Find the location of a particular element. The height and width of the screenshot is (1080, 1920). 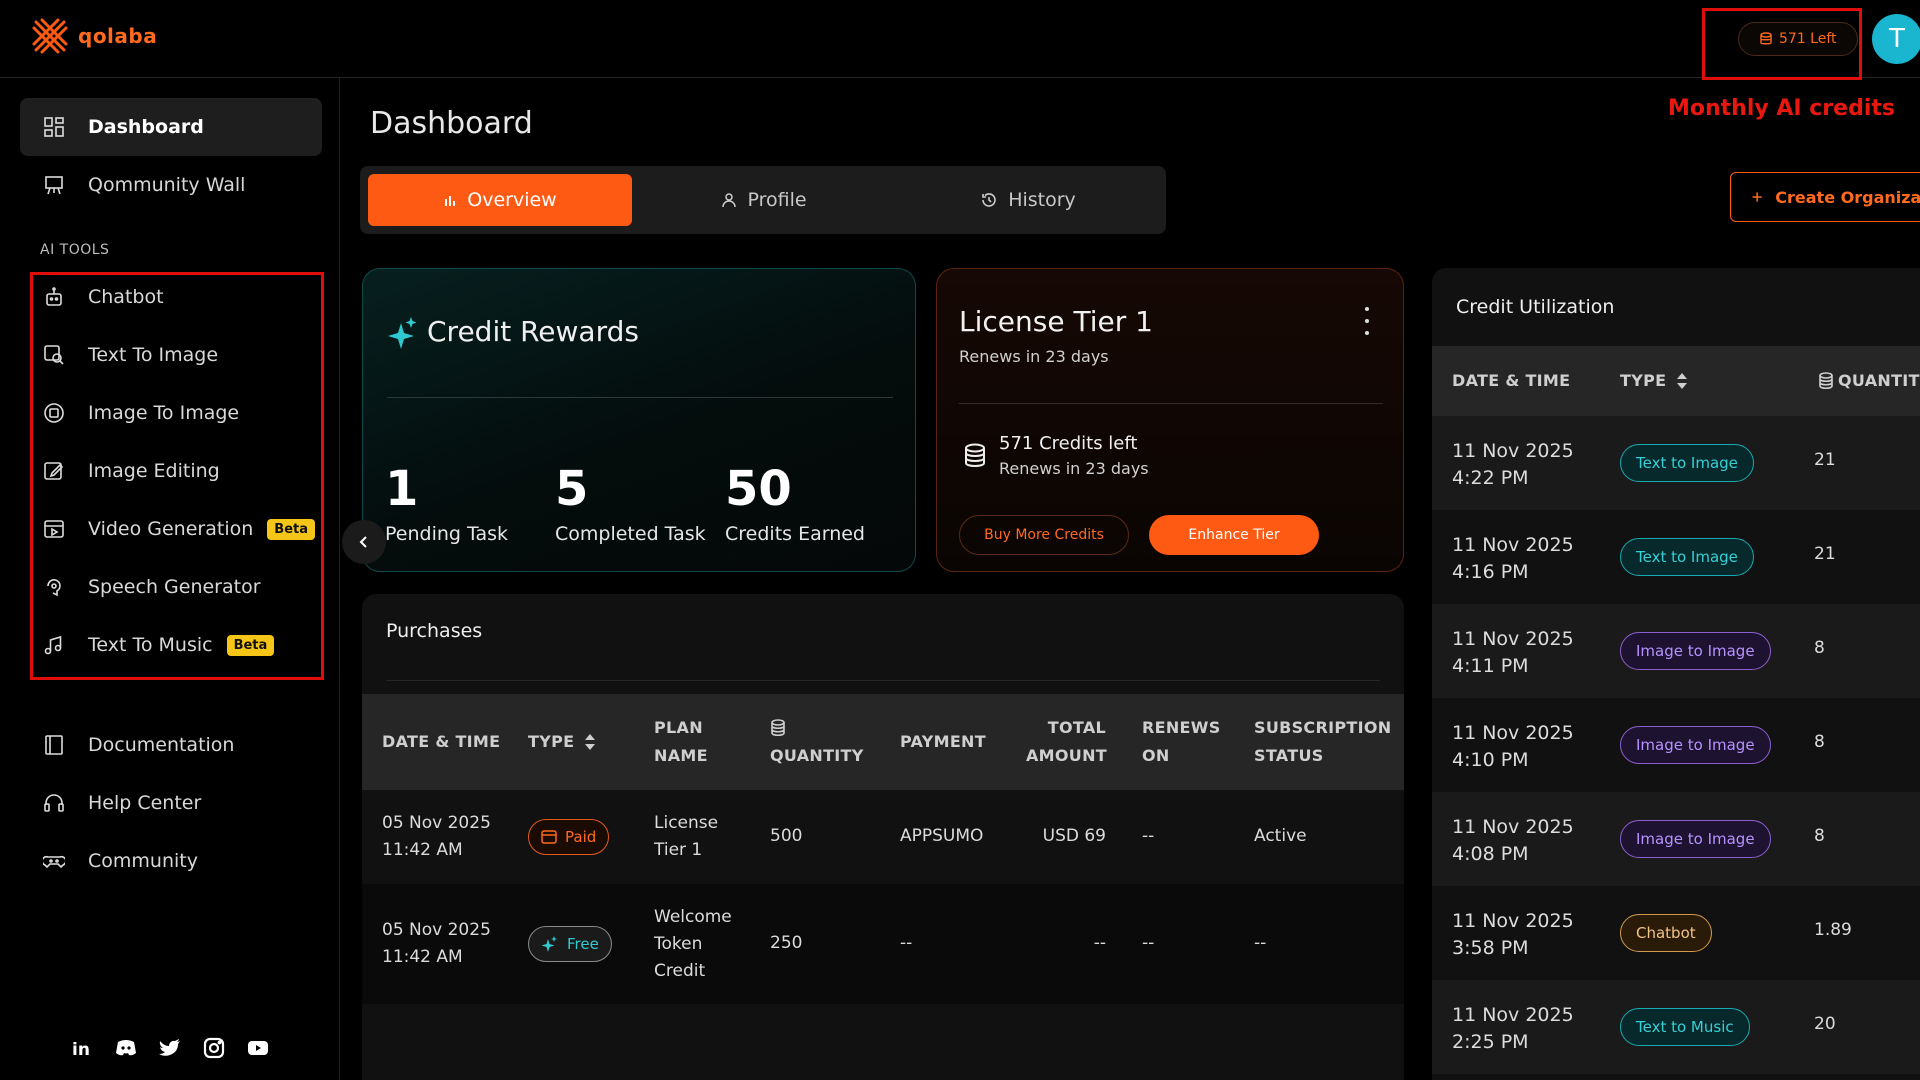

license-renews: Renews in 23 days is located at coordinates (1034, 356).